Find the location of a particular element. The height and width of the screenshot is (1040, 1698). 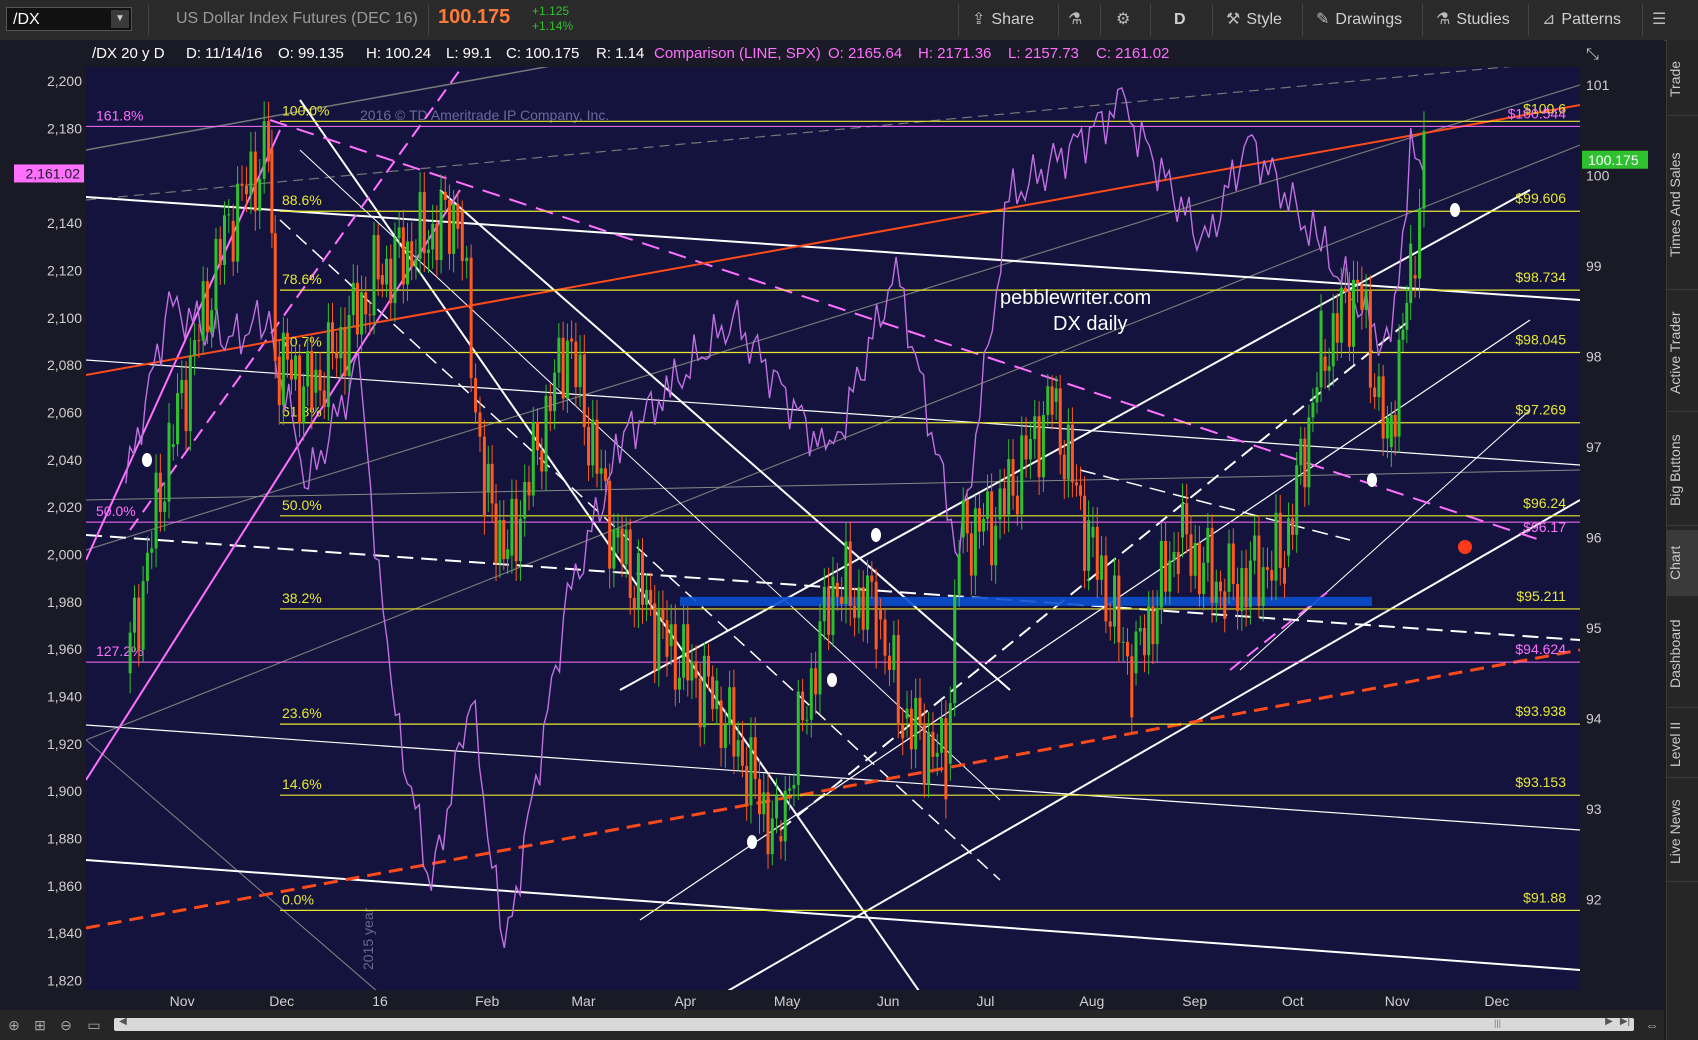

tab-times-and-sales: Times And Sales is located at coordinates (1682, 205).